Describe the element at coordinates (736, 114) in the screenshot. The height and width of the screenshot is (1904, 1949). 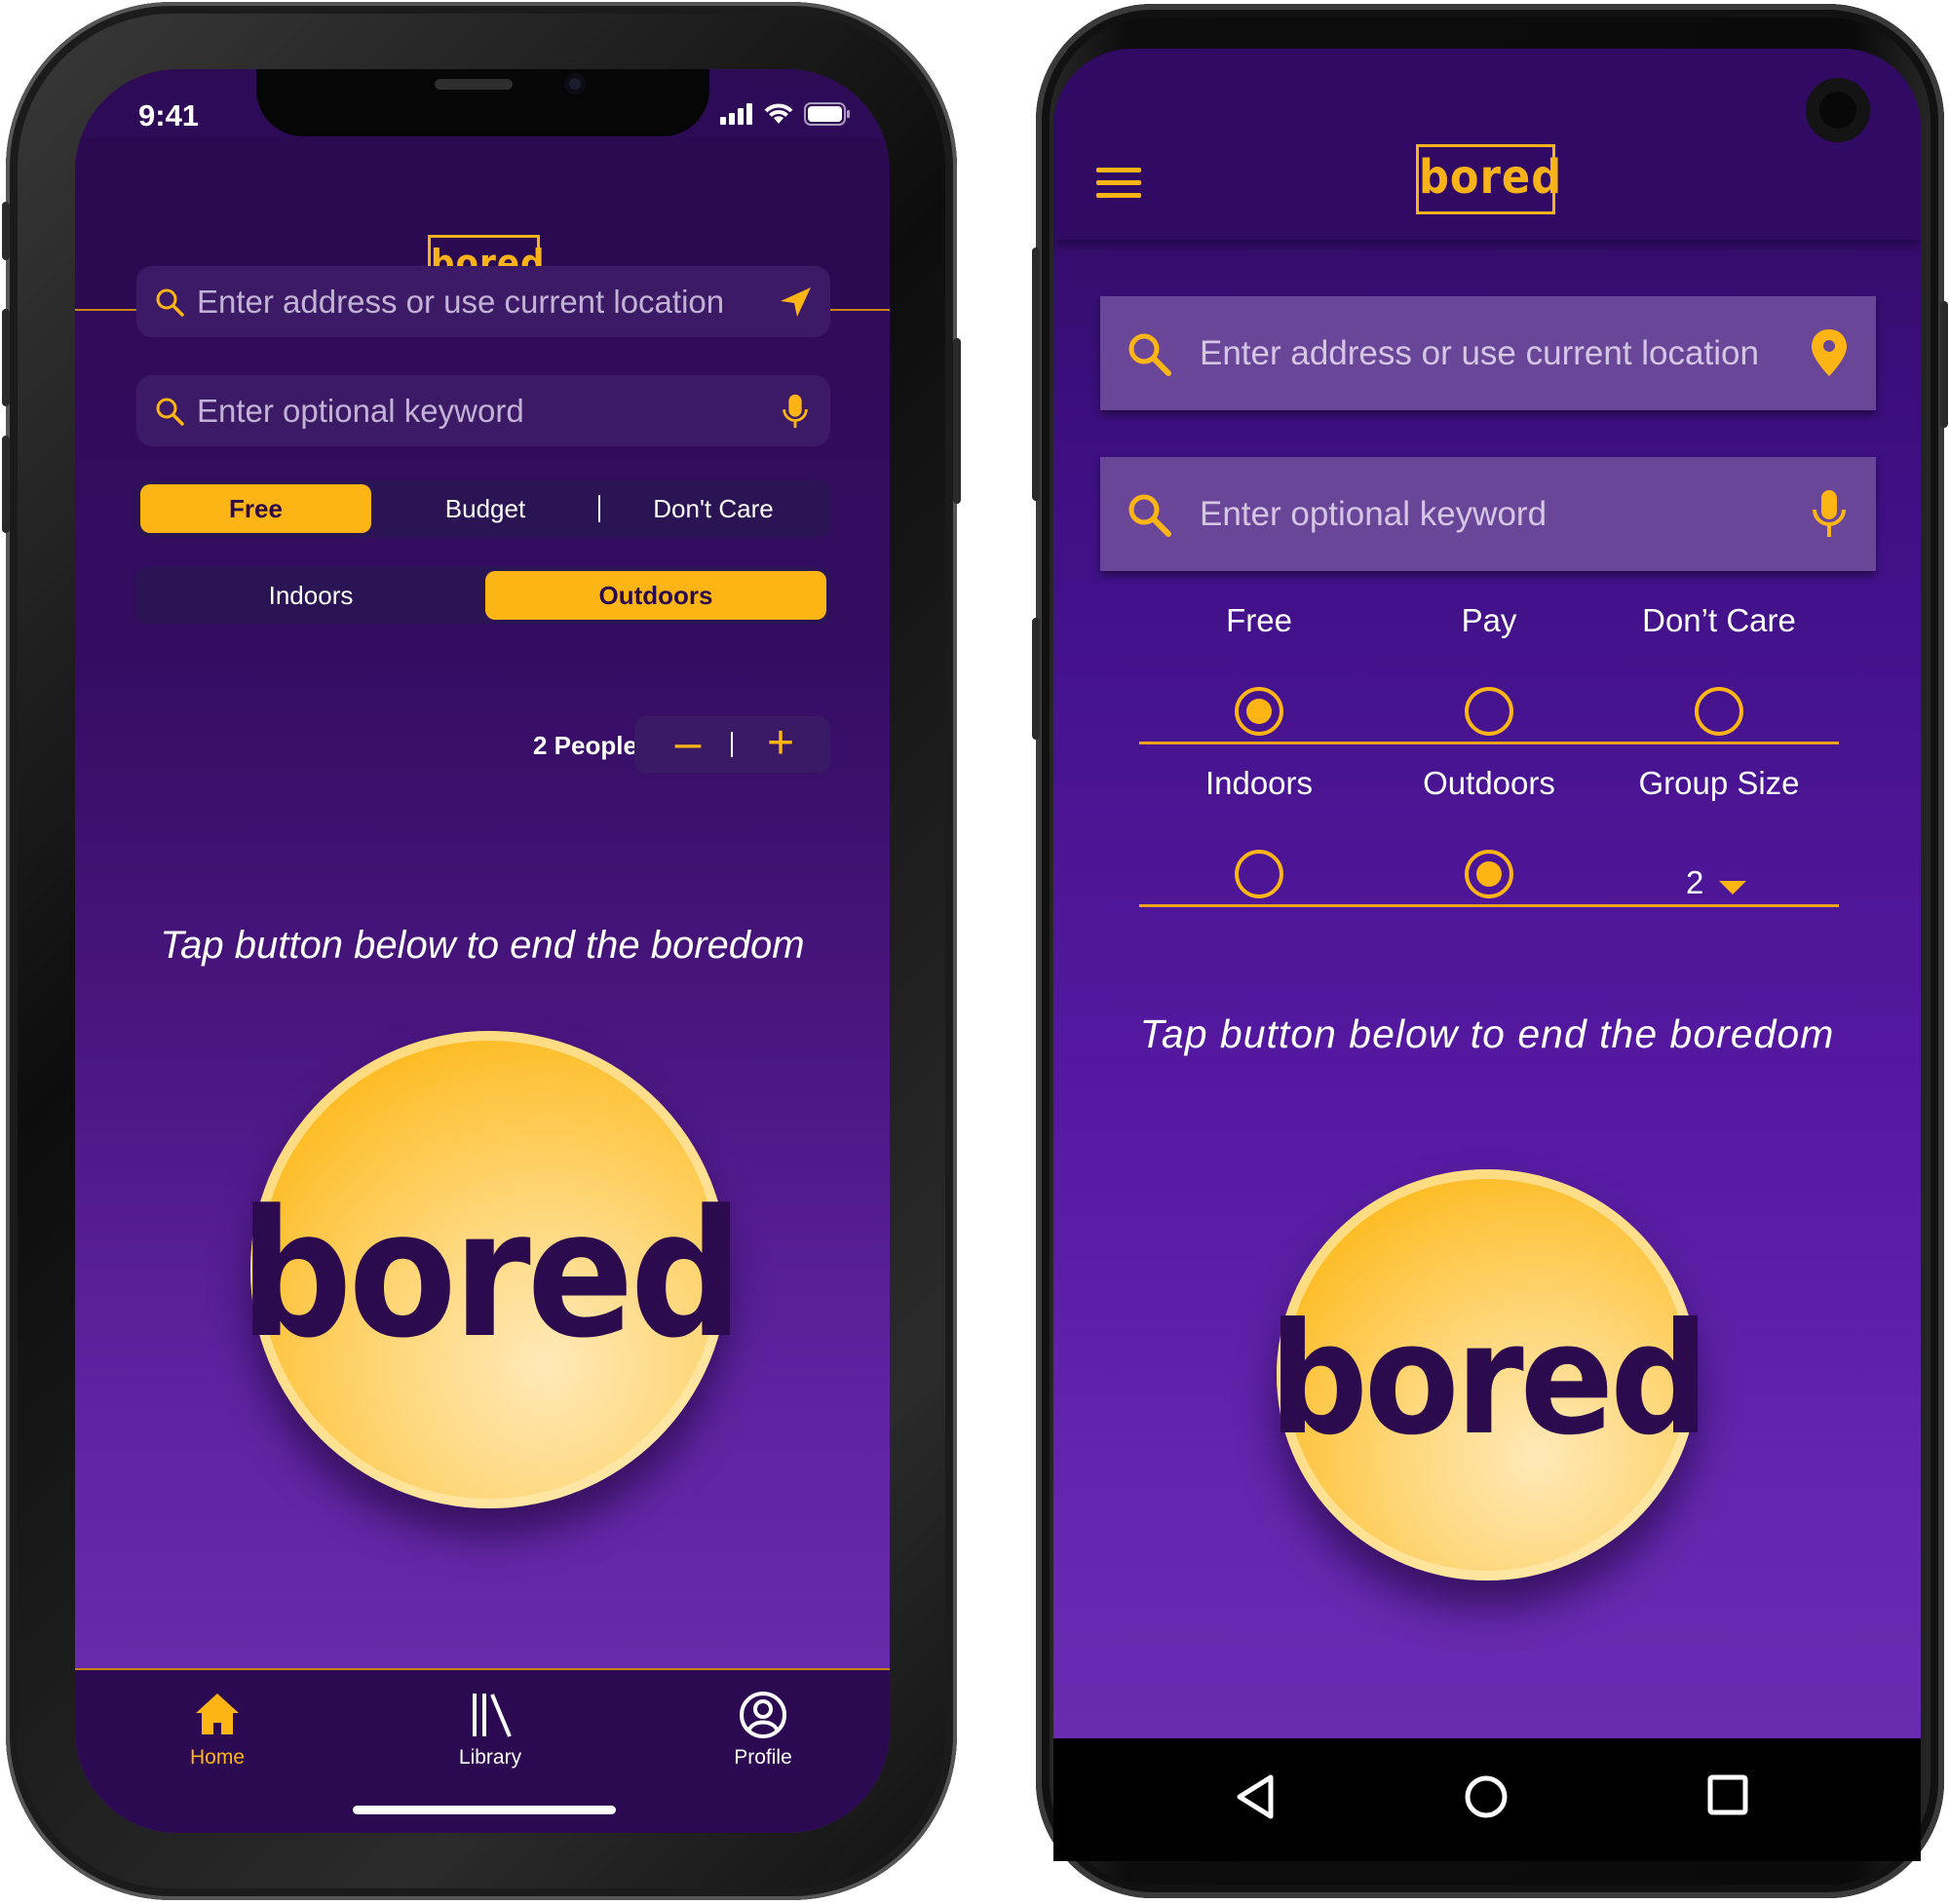
I see `signal-icon` at that location.